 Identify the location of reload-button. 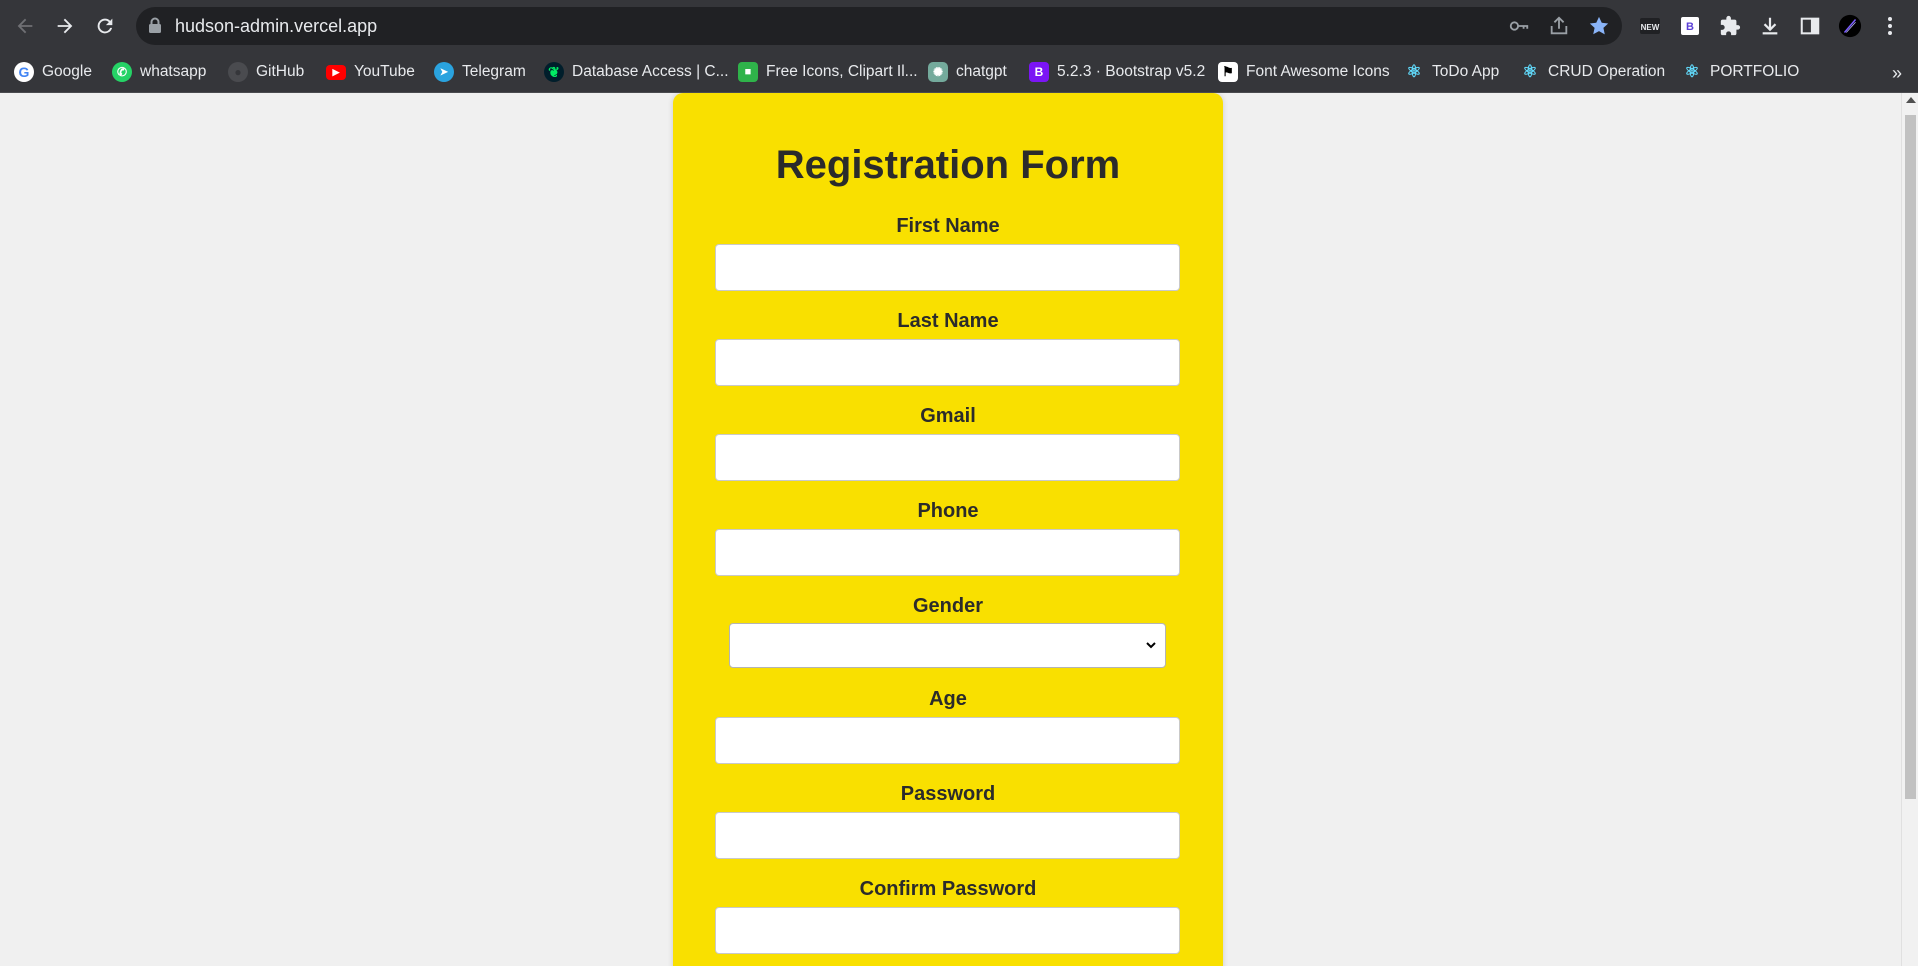
(105, 26).